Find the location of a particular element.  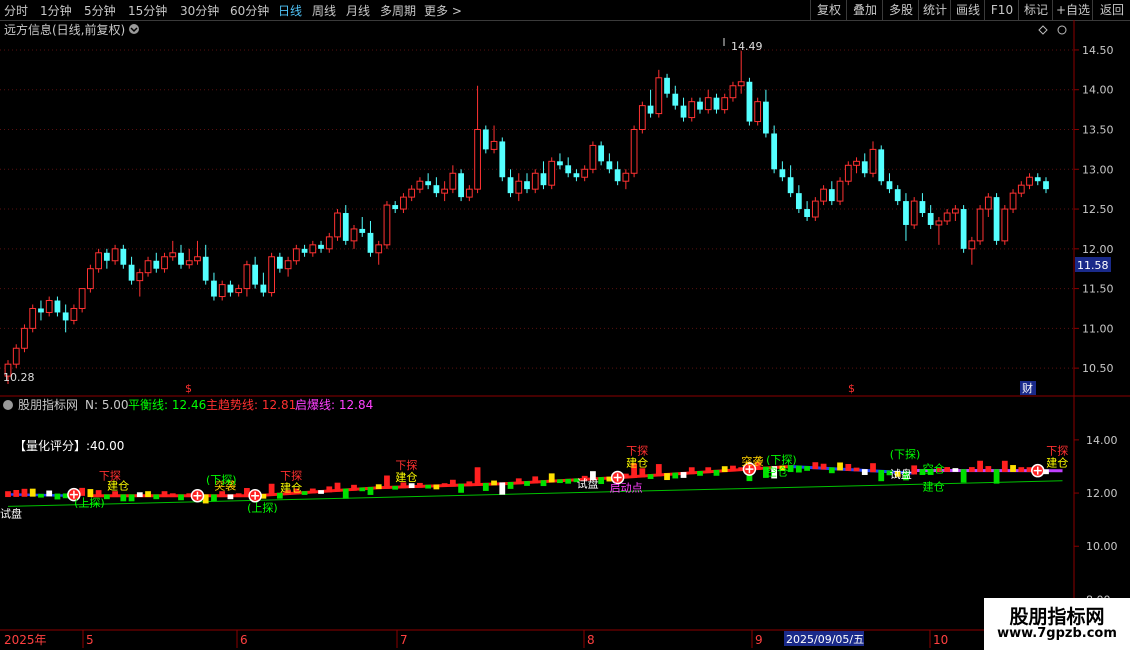

watermark-url: www.7gpzb.com is located at coordinates (1057, 633).